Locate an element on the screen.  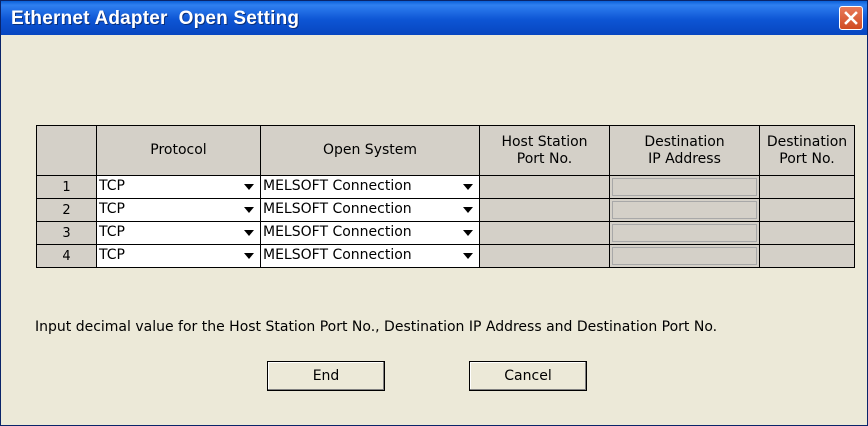
row-number: 4 is located at coordinates (66, 256).